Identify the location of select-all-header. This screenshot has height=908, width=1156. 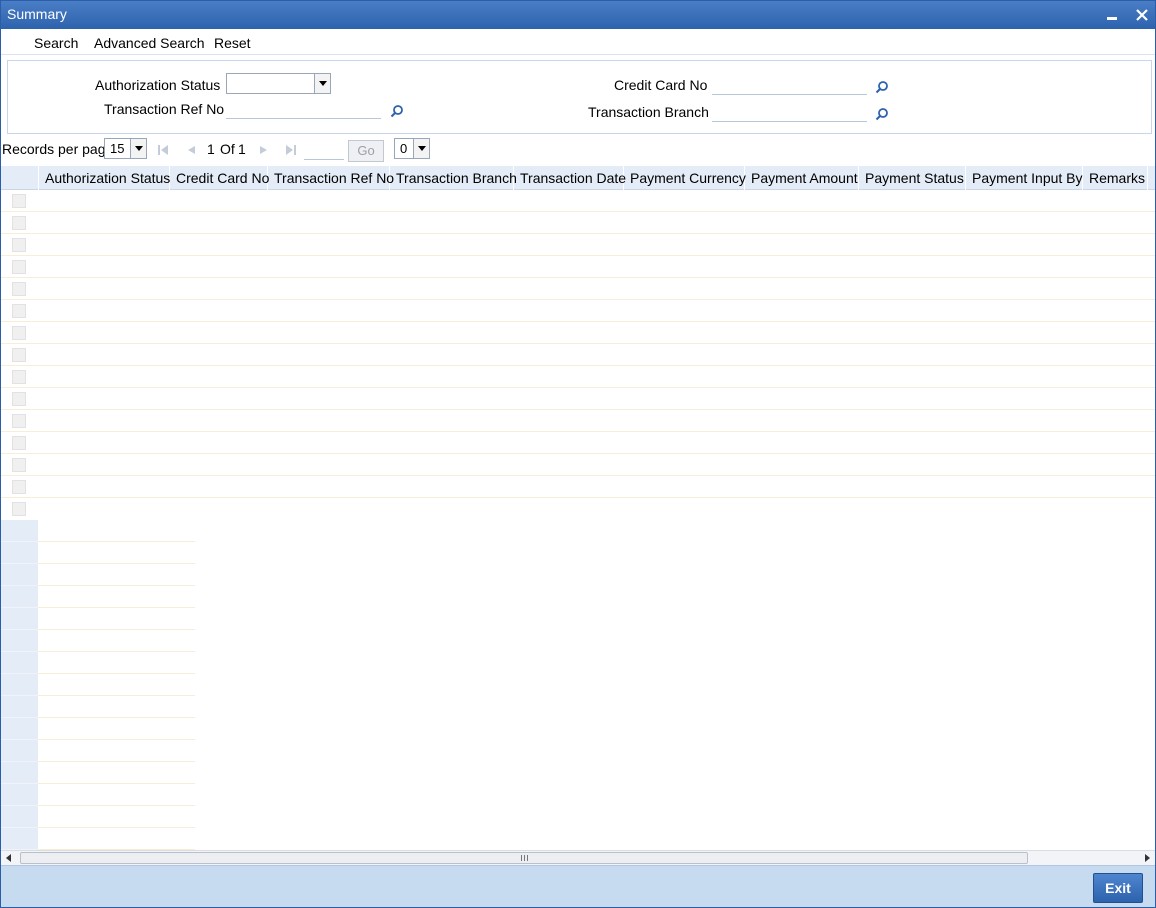
(20, 178).